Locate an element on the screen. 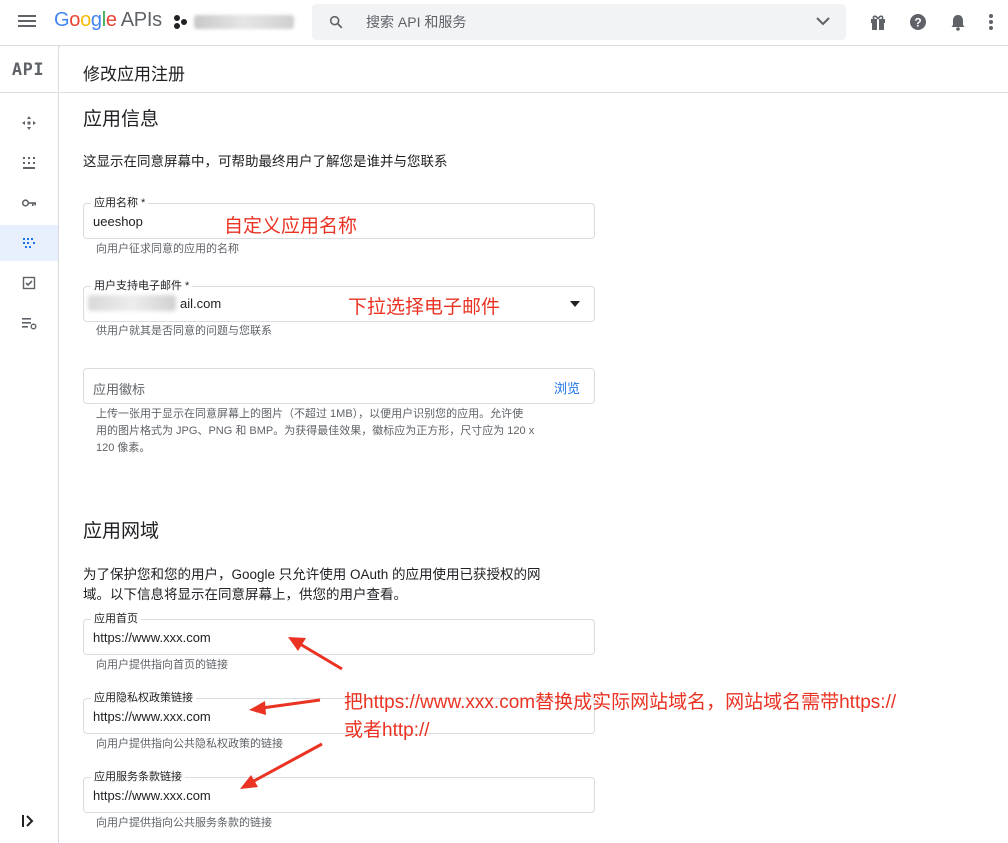  section-title-app-domain: 应用网域 is located at coordinates (121, 531).